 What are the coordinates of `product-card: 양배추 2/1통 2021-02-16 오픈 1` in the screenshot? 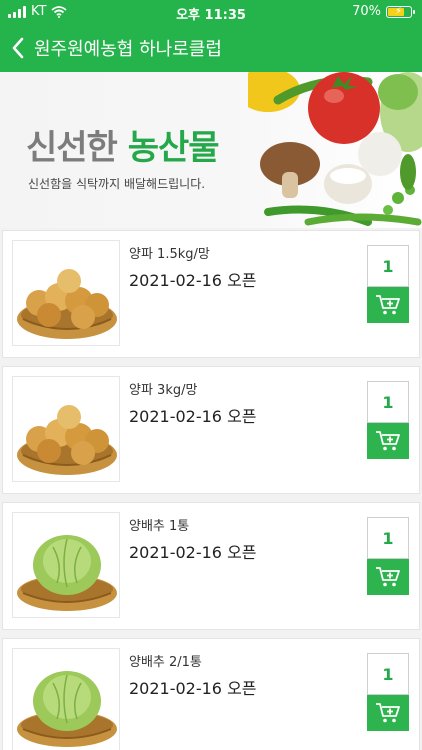 It's located at (211, 694).